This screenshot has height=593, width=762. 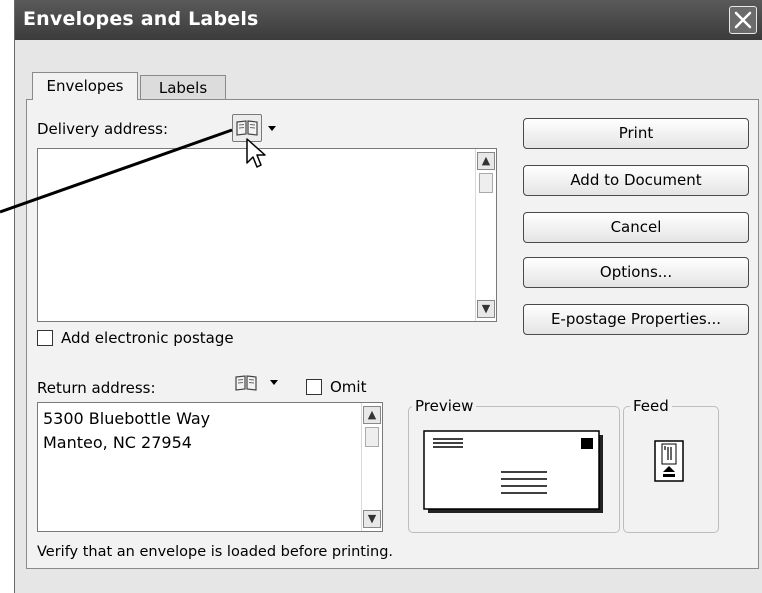 I want to click on print-button-label: Print, so click(x=636, y=133).